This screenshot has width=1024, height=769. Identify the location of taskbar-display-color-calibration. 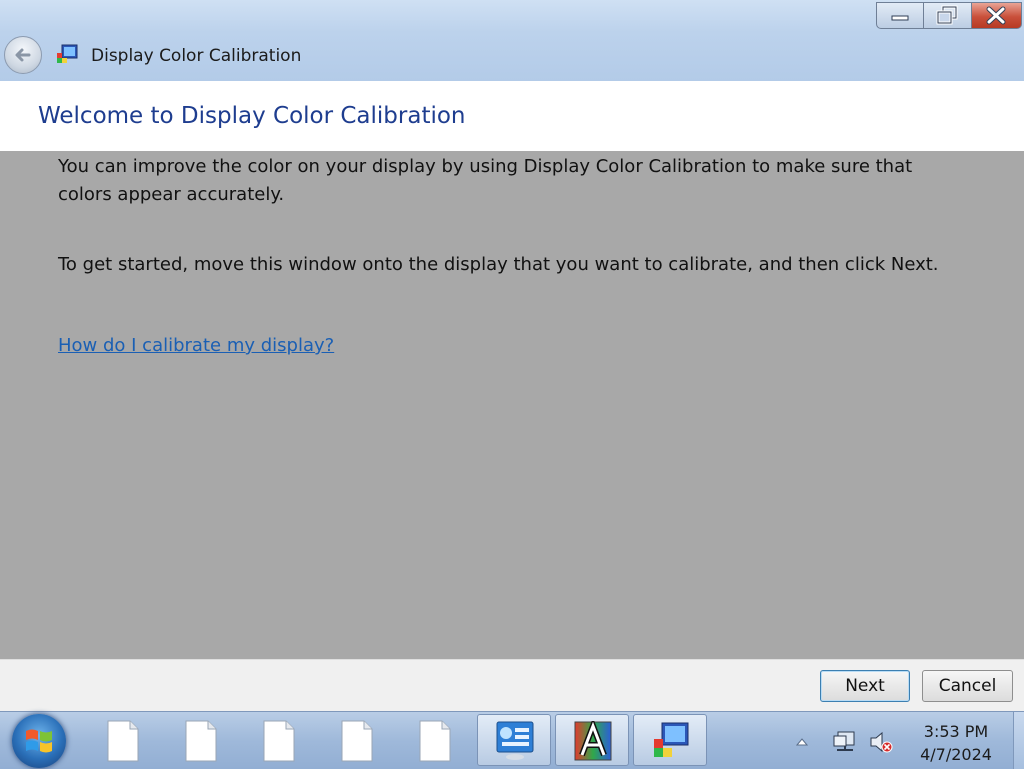
(670, 740).